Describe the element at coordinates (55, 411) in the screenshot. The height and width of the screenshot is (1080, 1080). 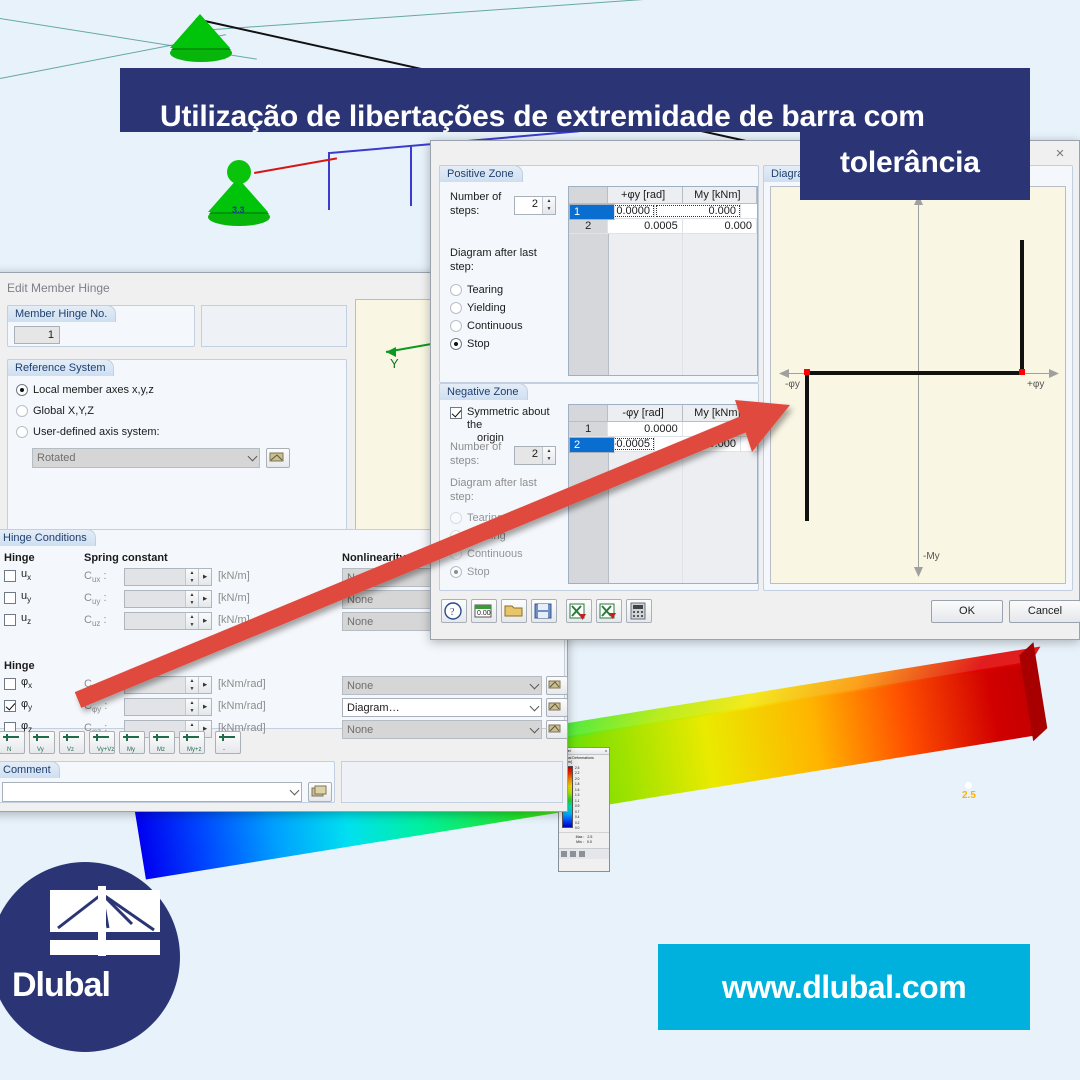
I see `radio-global-axes: Global X,Y,Z` at that location.